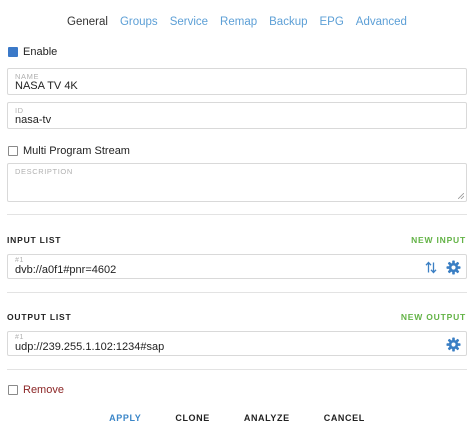 This screenshot has width=474, height=444. What do you see at coordinates (13, 151) in the screenshot?
I see `mpts-checkbox` at bounding box center [13, 151].